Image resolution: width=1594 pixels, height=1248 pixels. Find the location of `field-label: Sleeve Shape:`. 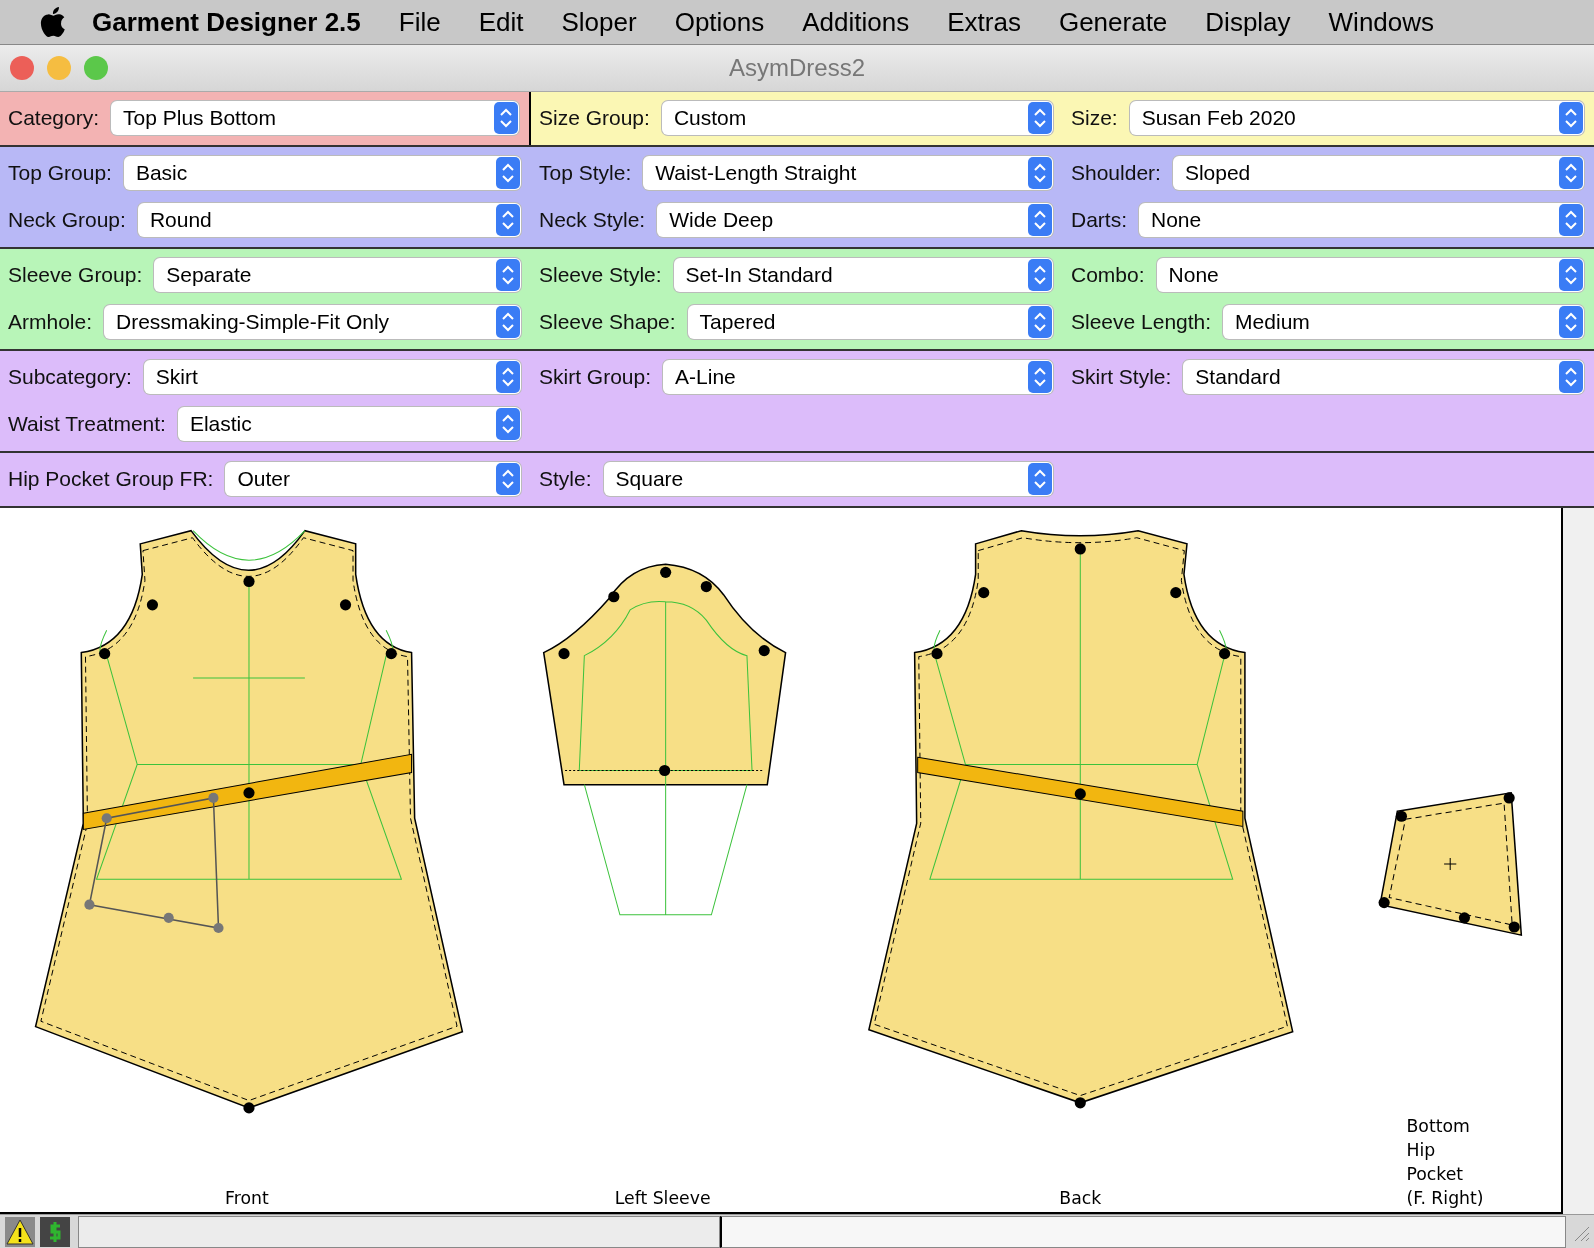

field-label: Sleeve Shape: is located at coordinates (607, 321).